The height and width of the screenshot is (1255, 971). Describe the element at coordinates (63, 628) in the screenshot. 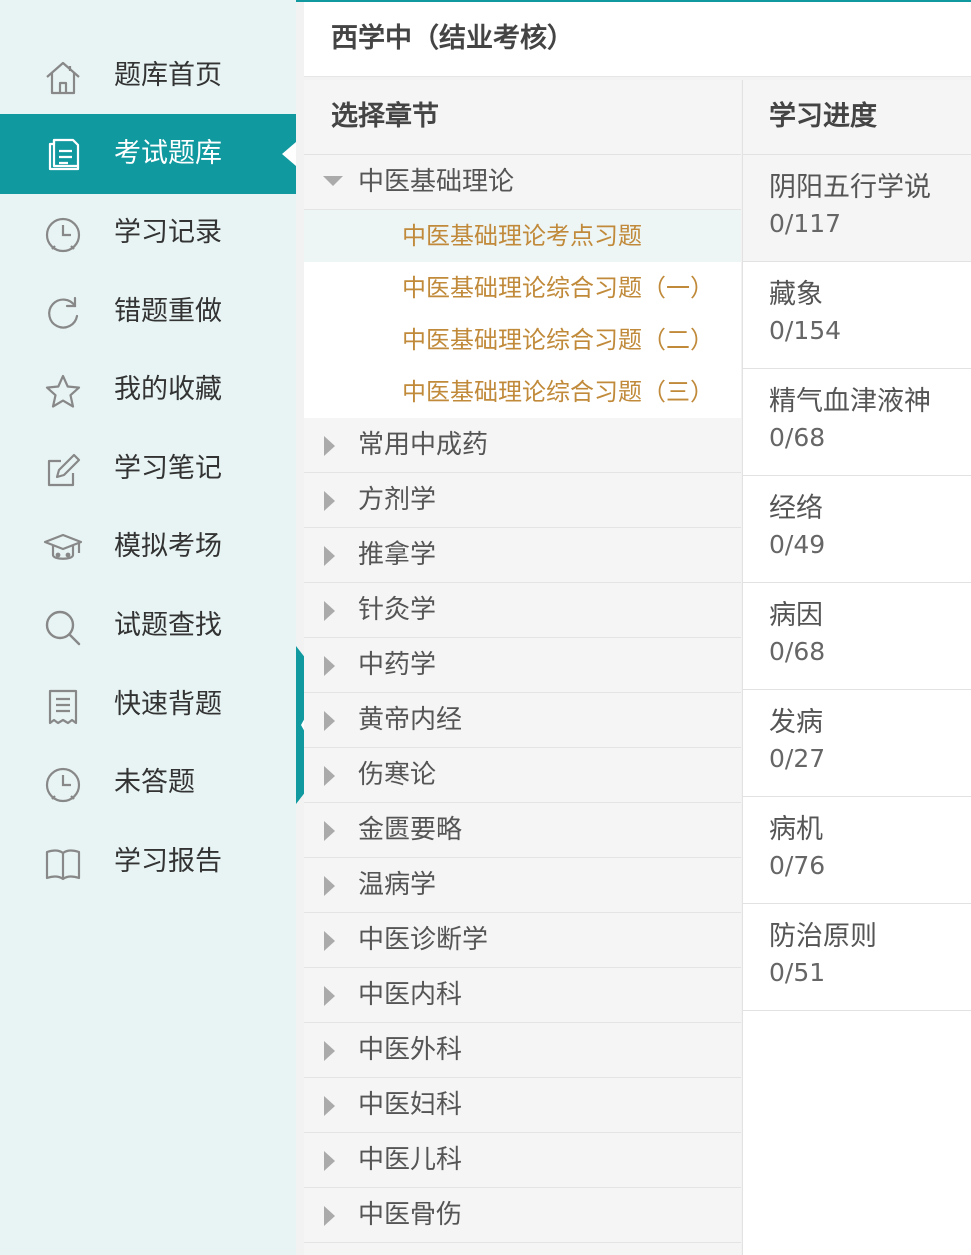

I see `search-icon` at that location.